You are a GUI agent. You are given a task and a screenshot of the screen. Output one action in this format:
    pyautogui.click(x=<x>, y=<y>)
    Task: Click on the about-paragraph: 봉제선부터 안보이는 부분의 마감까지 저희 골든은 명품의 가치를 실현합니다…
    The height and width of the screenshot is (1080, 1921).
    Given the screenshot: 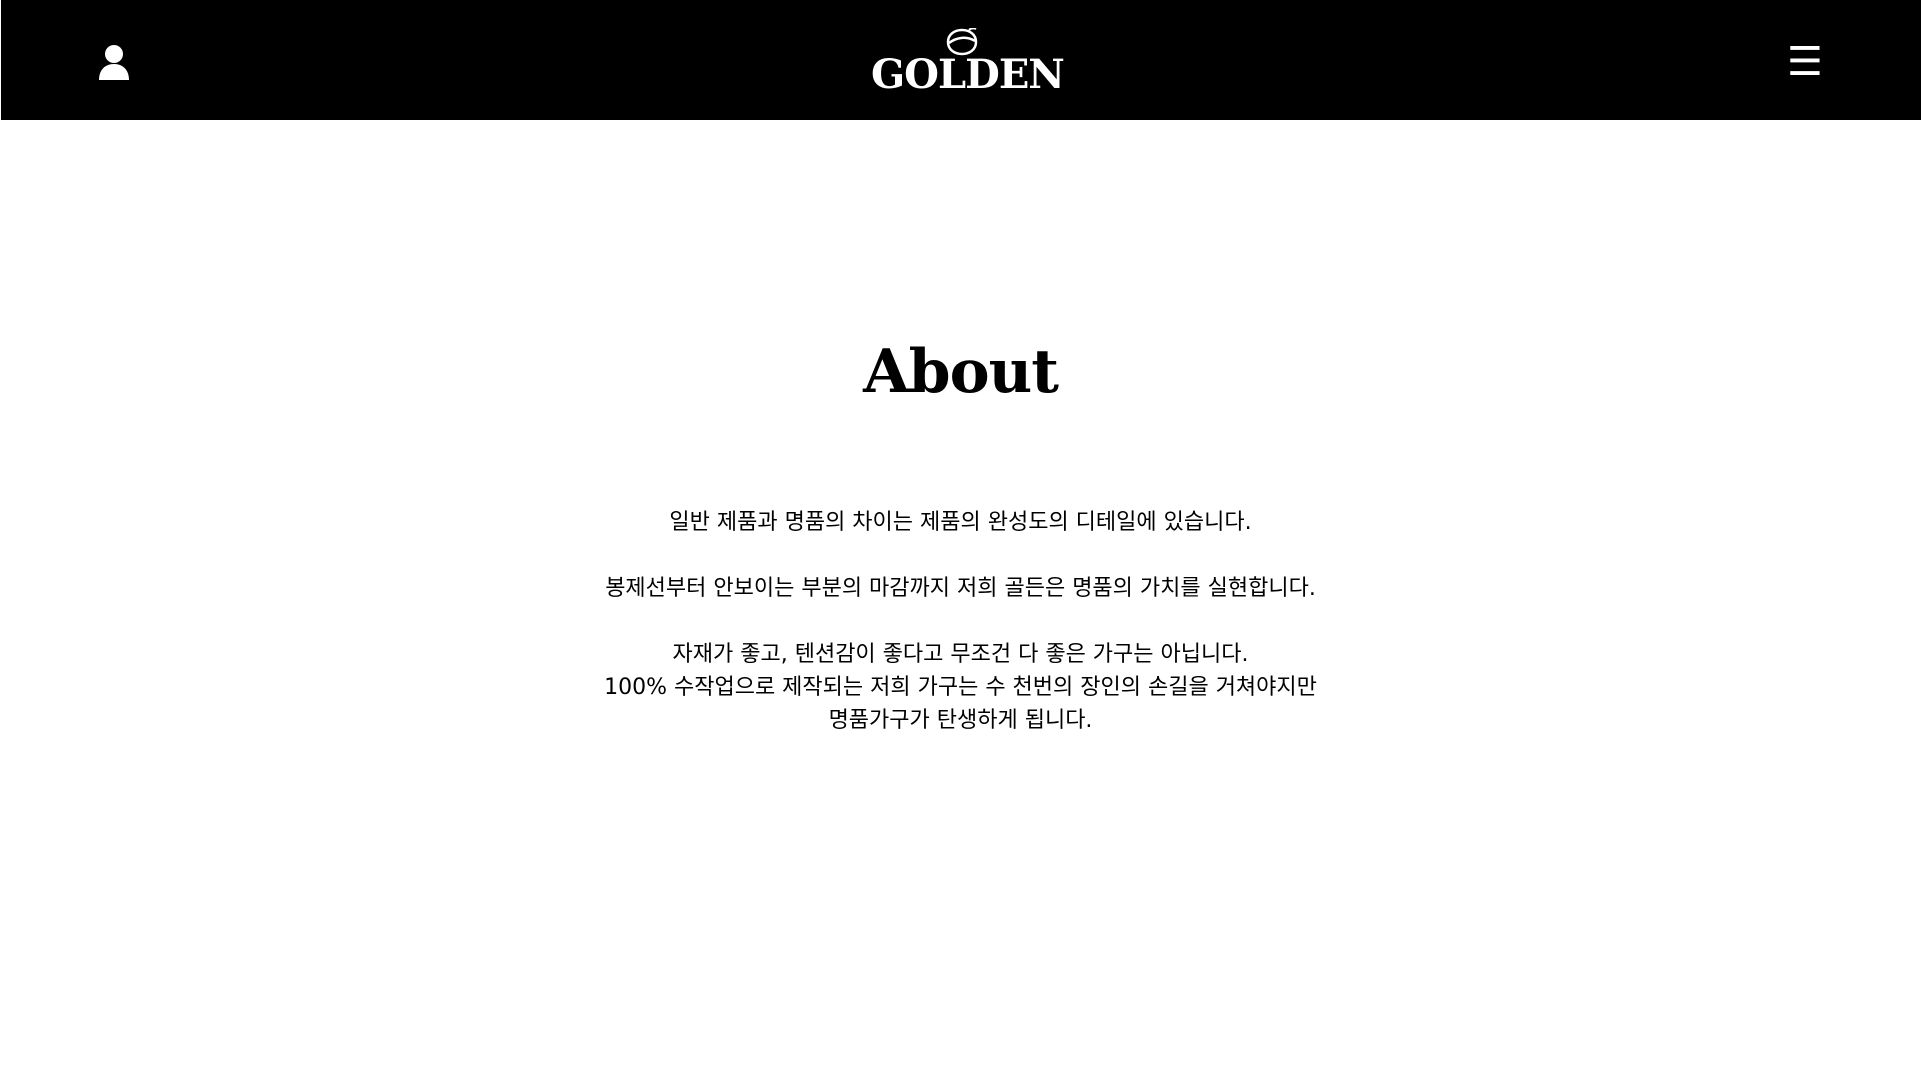 What is the action you would take?
    pyautogui.click(x=960, y=588)
    